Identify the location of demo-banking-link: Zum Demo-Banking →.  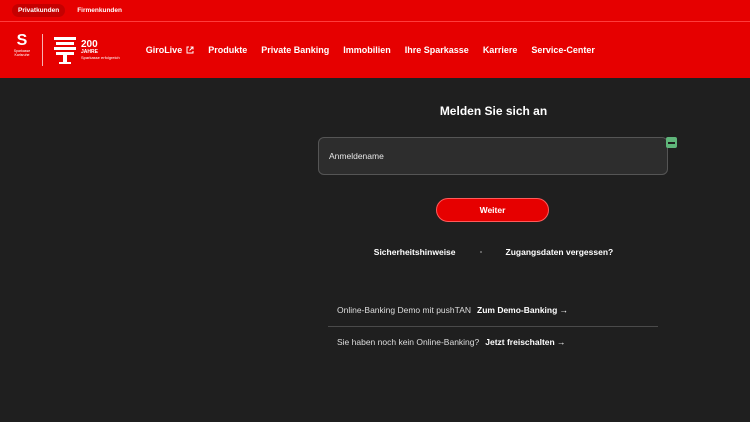
(522, 310).